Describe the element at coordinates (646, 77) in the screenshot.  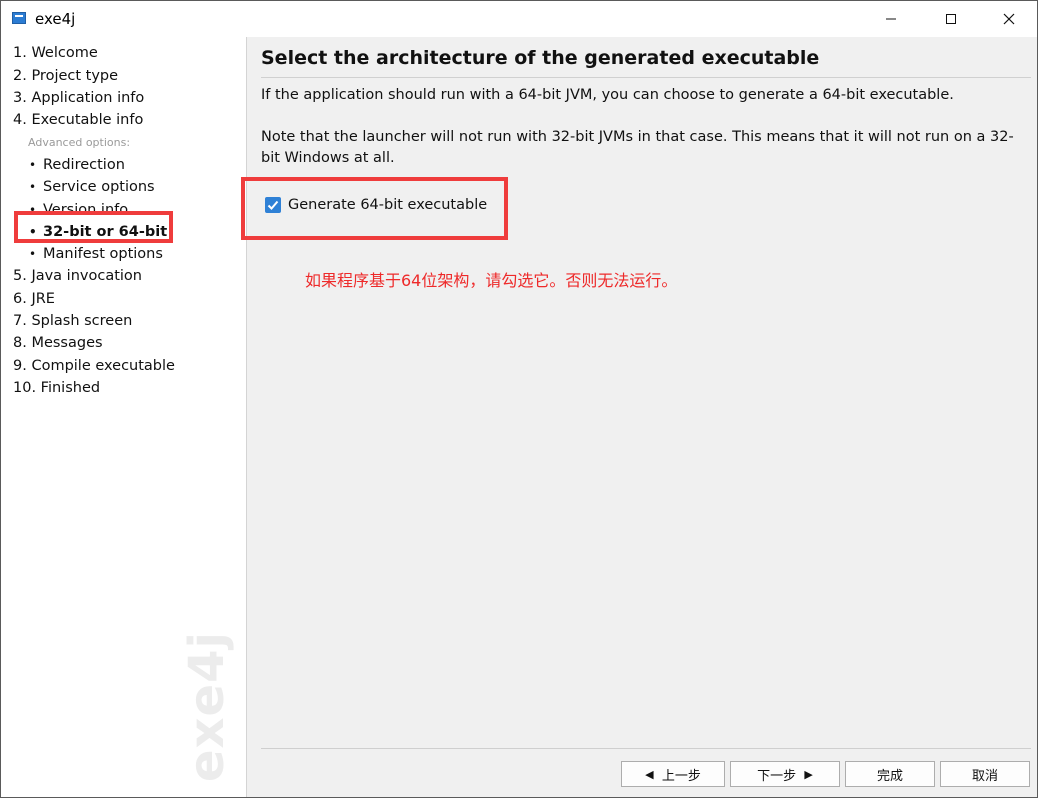
I see `heading-divider` at that location.